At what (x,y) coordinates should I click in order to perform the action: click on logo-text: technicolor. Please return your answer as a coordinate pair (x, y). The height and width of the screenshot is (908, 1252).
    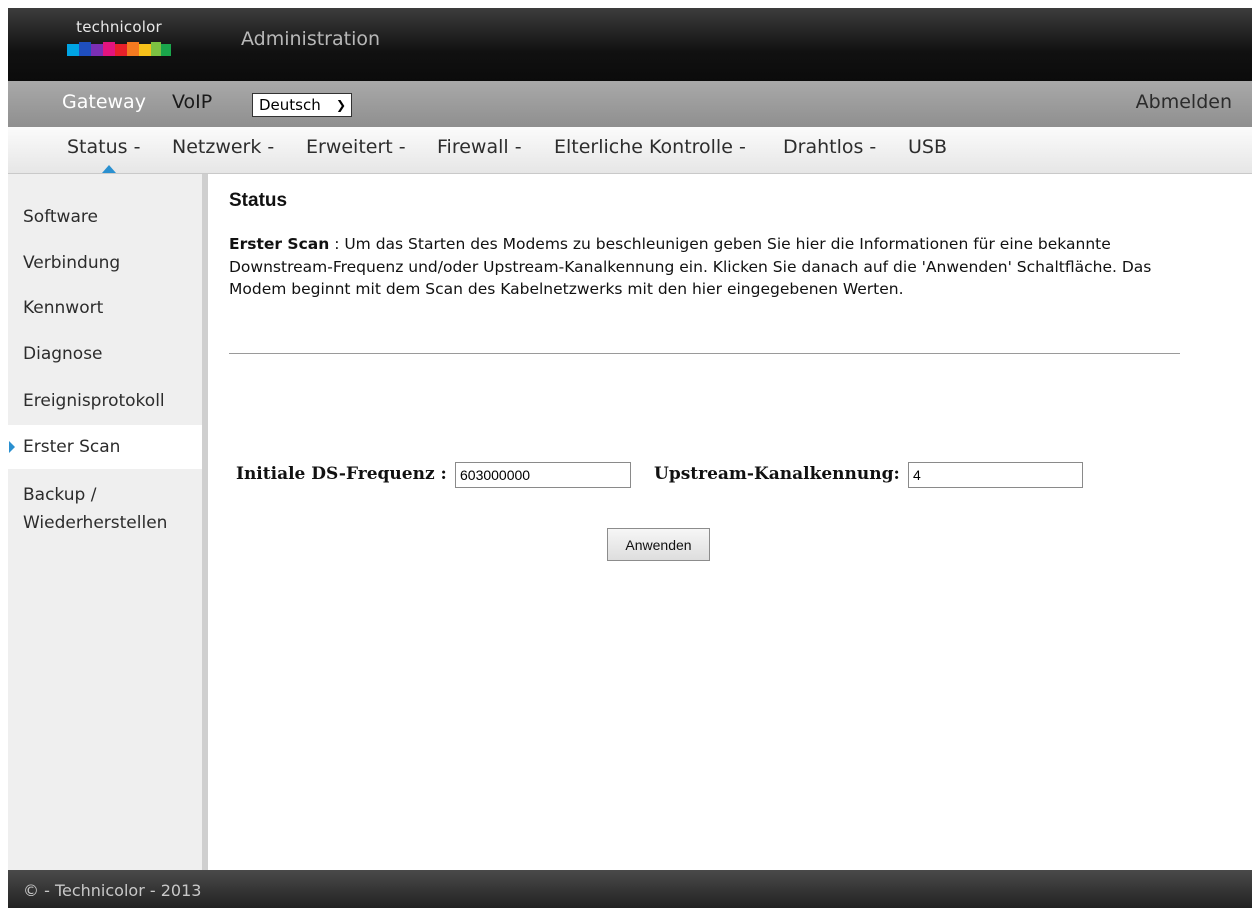
    Looking at the image, I should click on (119, 27).